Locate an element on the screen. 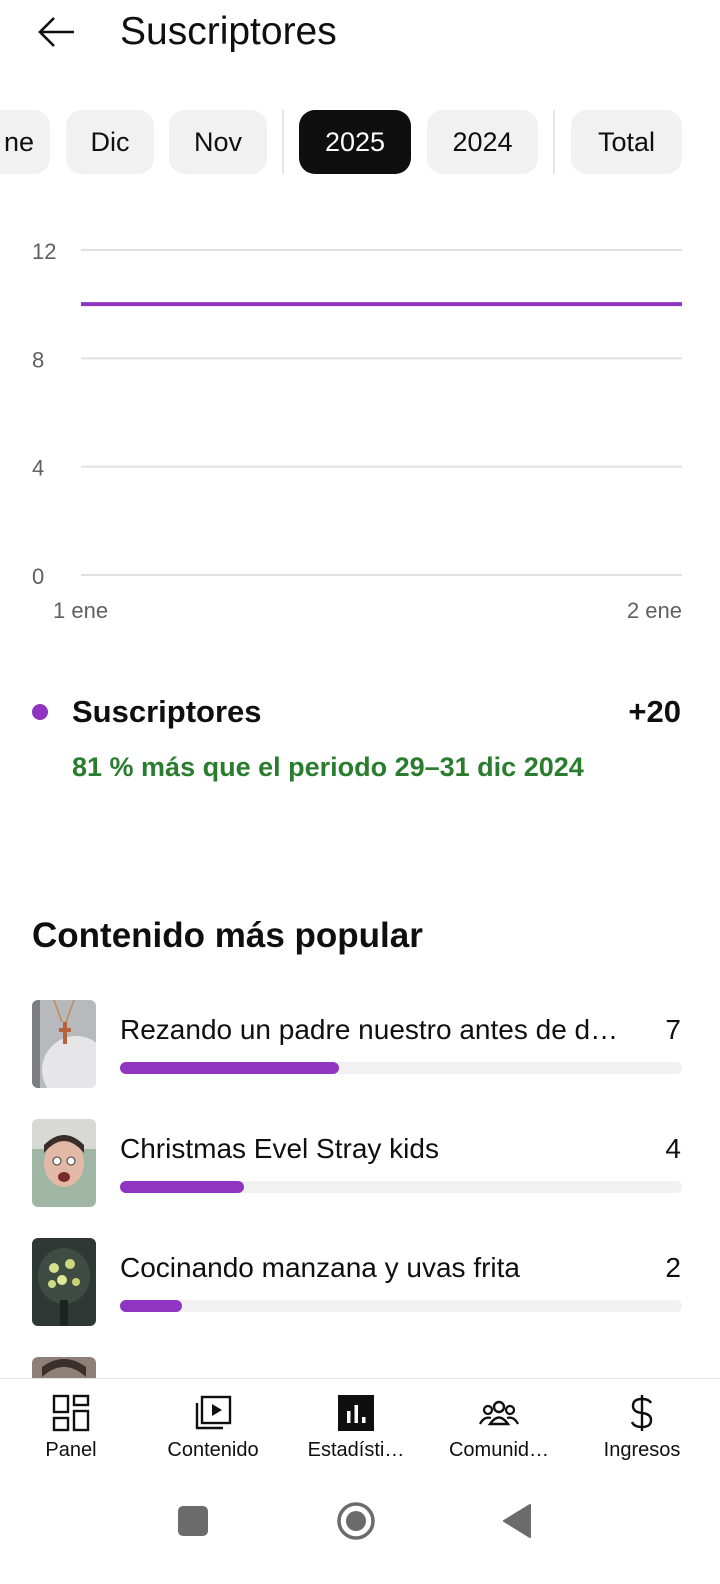 The width and height of the screenshot is (720, 1584). content-item: Rezando un padre nuestro antes de dor… 7 is located at coordinates (360, 1045).